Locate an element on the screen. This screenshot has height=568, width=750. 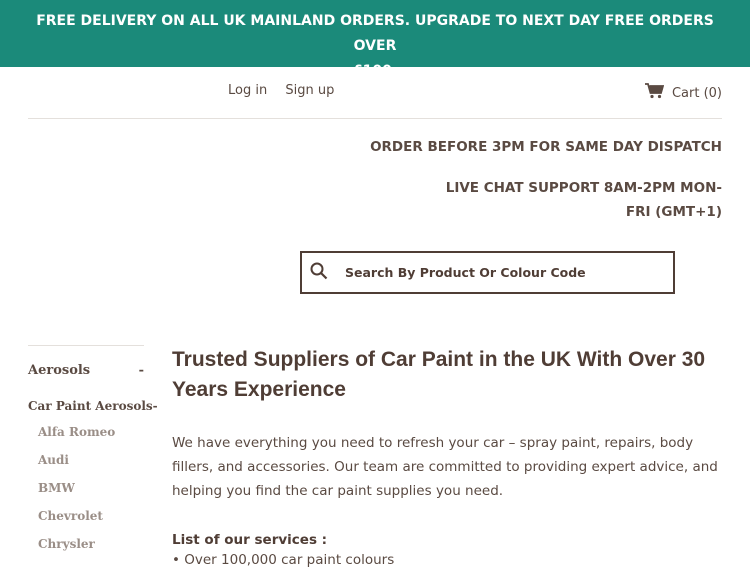
sidebar-item-audi: Audi is located at coordinates (86, 464).